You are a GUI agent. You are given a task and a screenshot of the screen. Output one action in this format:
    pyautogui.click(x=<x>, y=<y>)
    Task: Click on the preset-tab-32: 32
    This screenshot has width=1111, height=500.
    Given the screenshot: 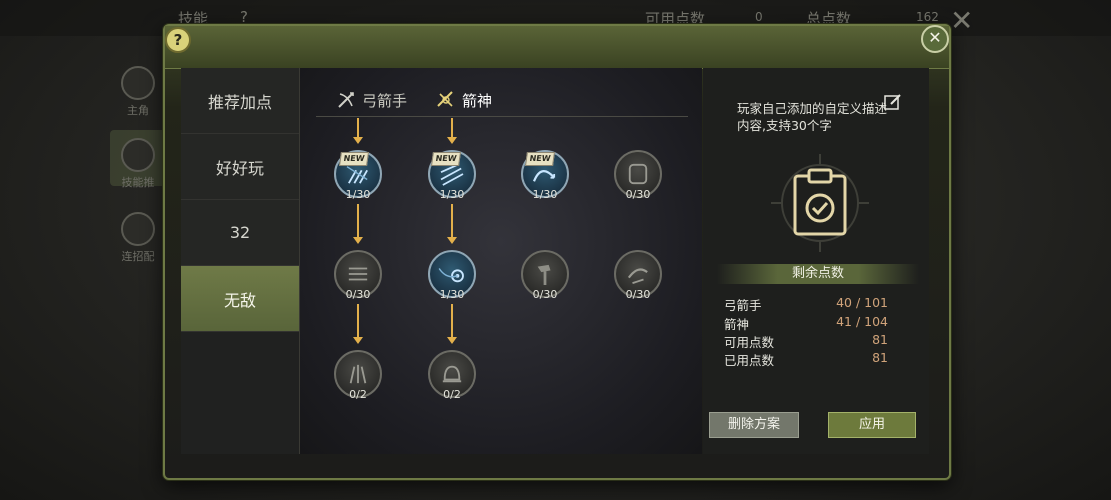 What is the action you would take?
    pyautogui.click(x=240, y=233)
    